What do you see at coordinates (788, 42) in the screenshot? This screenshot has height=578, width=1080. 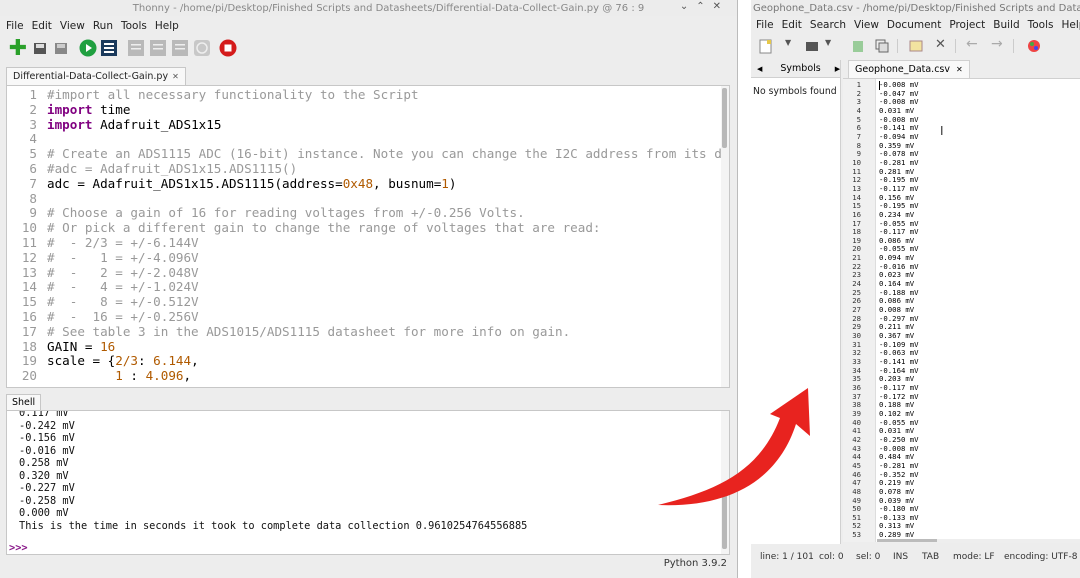 I see `new-dropdown-icon: ▼` at bounding box center [788, 42].